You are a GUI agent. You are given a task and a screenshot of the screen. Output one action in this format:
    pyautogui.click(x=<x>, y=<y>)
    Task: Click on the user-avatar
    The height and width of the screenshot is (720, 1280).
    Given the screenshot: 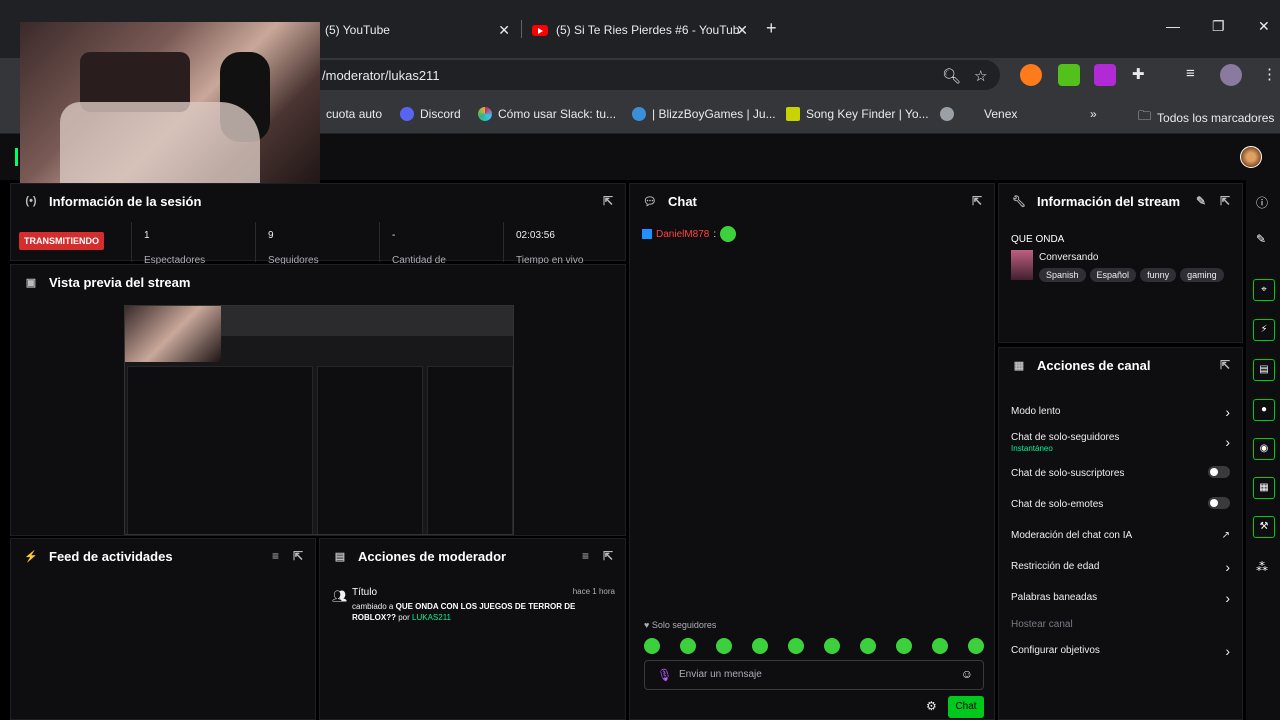 What is the action you would take?
    pyautogui.click(x=1251, y=157)
    